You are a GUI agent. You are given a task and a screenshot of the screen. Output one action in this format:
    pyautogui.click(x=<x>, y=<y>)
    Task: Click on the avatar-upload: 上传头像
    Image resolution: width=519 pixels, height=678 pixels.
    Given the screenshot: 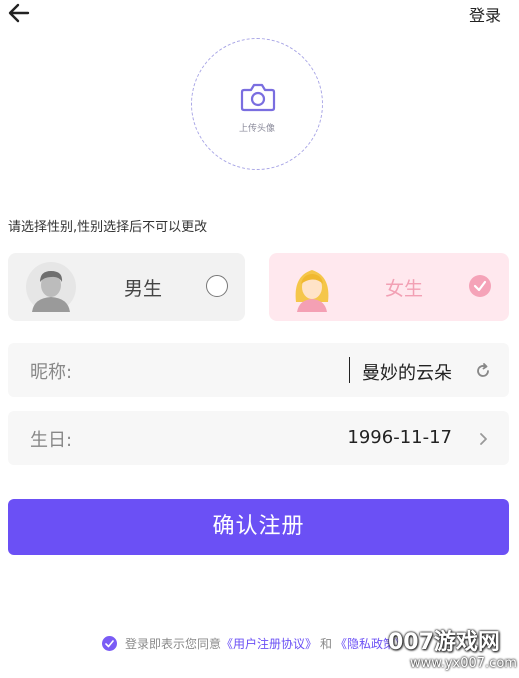 What is the action you would take?
    pyautogui.click(x=257, y=104)
    